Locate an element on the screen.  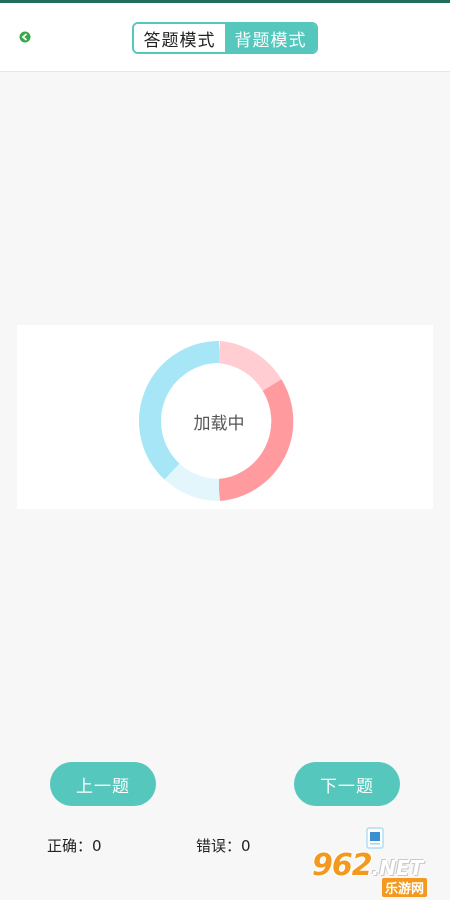
correct-count: 正确：0 is located at coordinates (74, 846).